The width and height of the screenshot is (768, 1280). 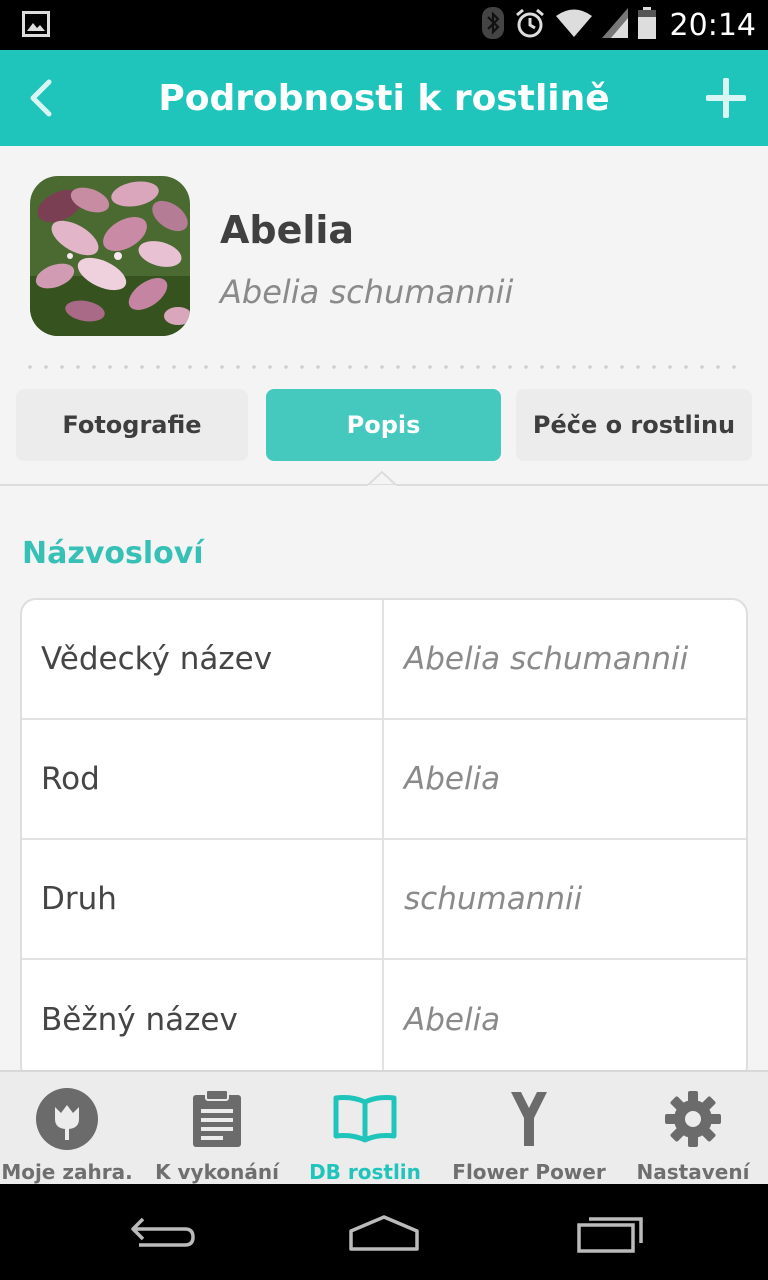 I want to click on chevron-left-icon, so click(x=41, y=98).